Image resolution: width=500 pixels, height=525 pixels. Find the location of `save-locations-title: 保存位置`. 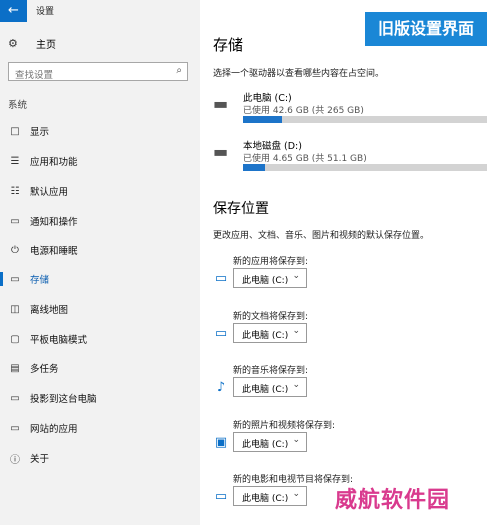

save-locations-title: 保存位置 is located at coordinates (241, 209).